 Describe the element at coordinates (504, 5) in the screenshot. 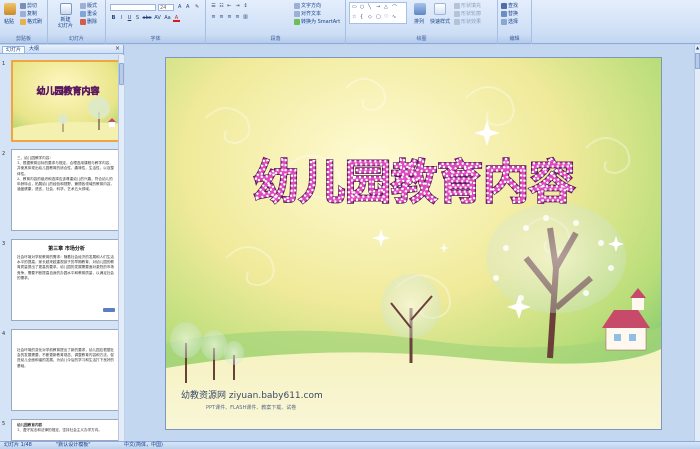

I see `binoculars-icon` at that location.